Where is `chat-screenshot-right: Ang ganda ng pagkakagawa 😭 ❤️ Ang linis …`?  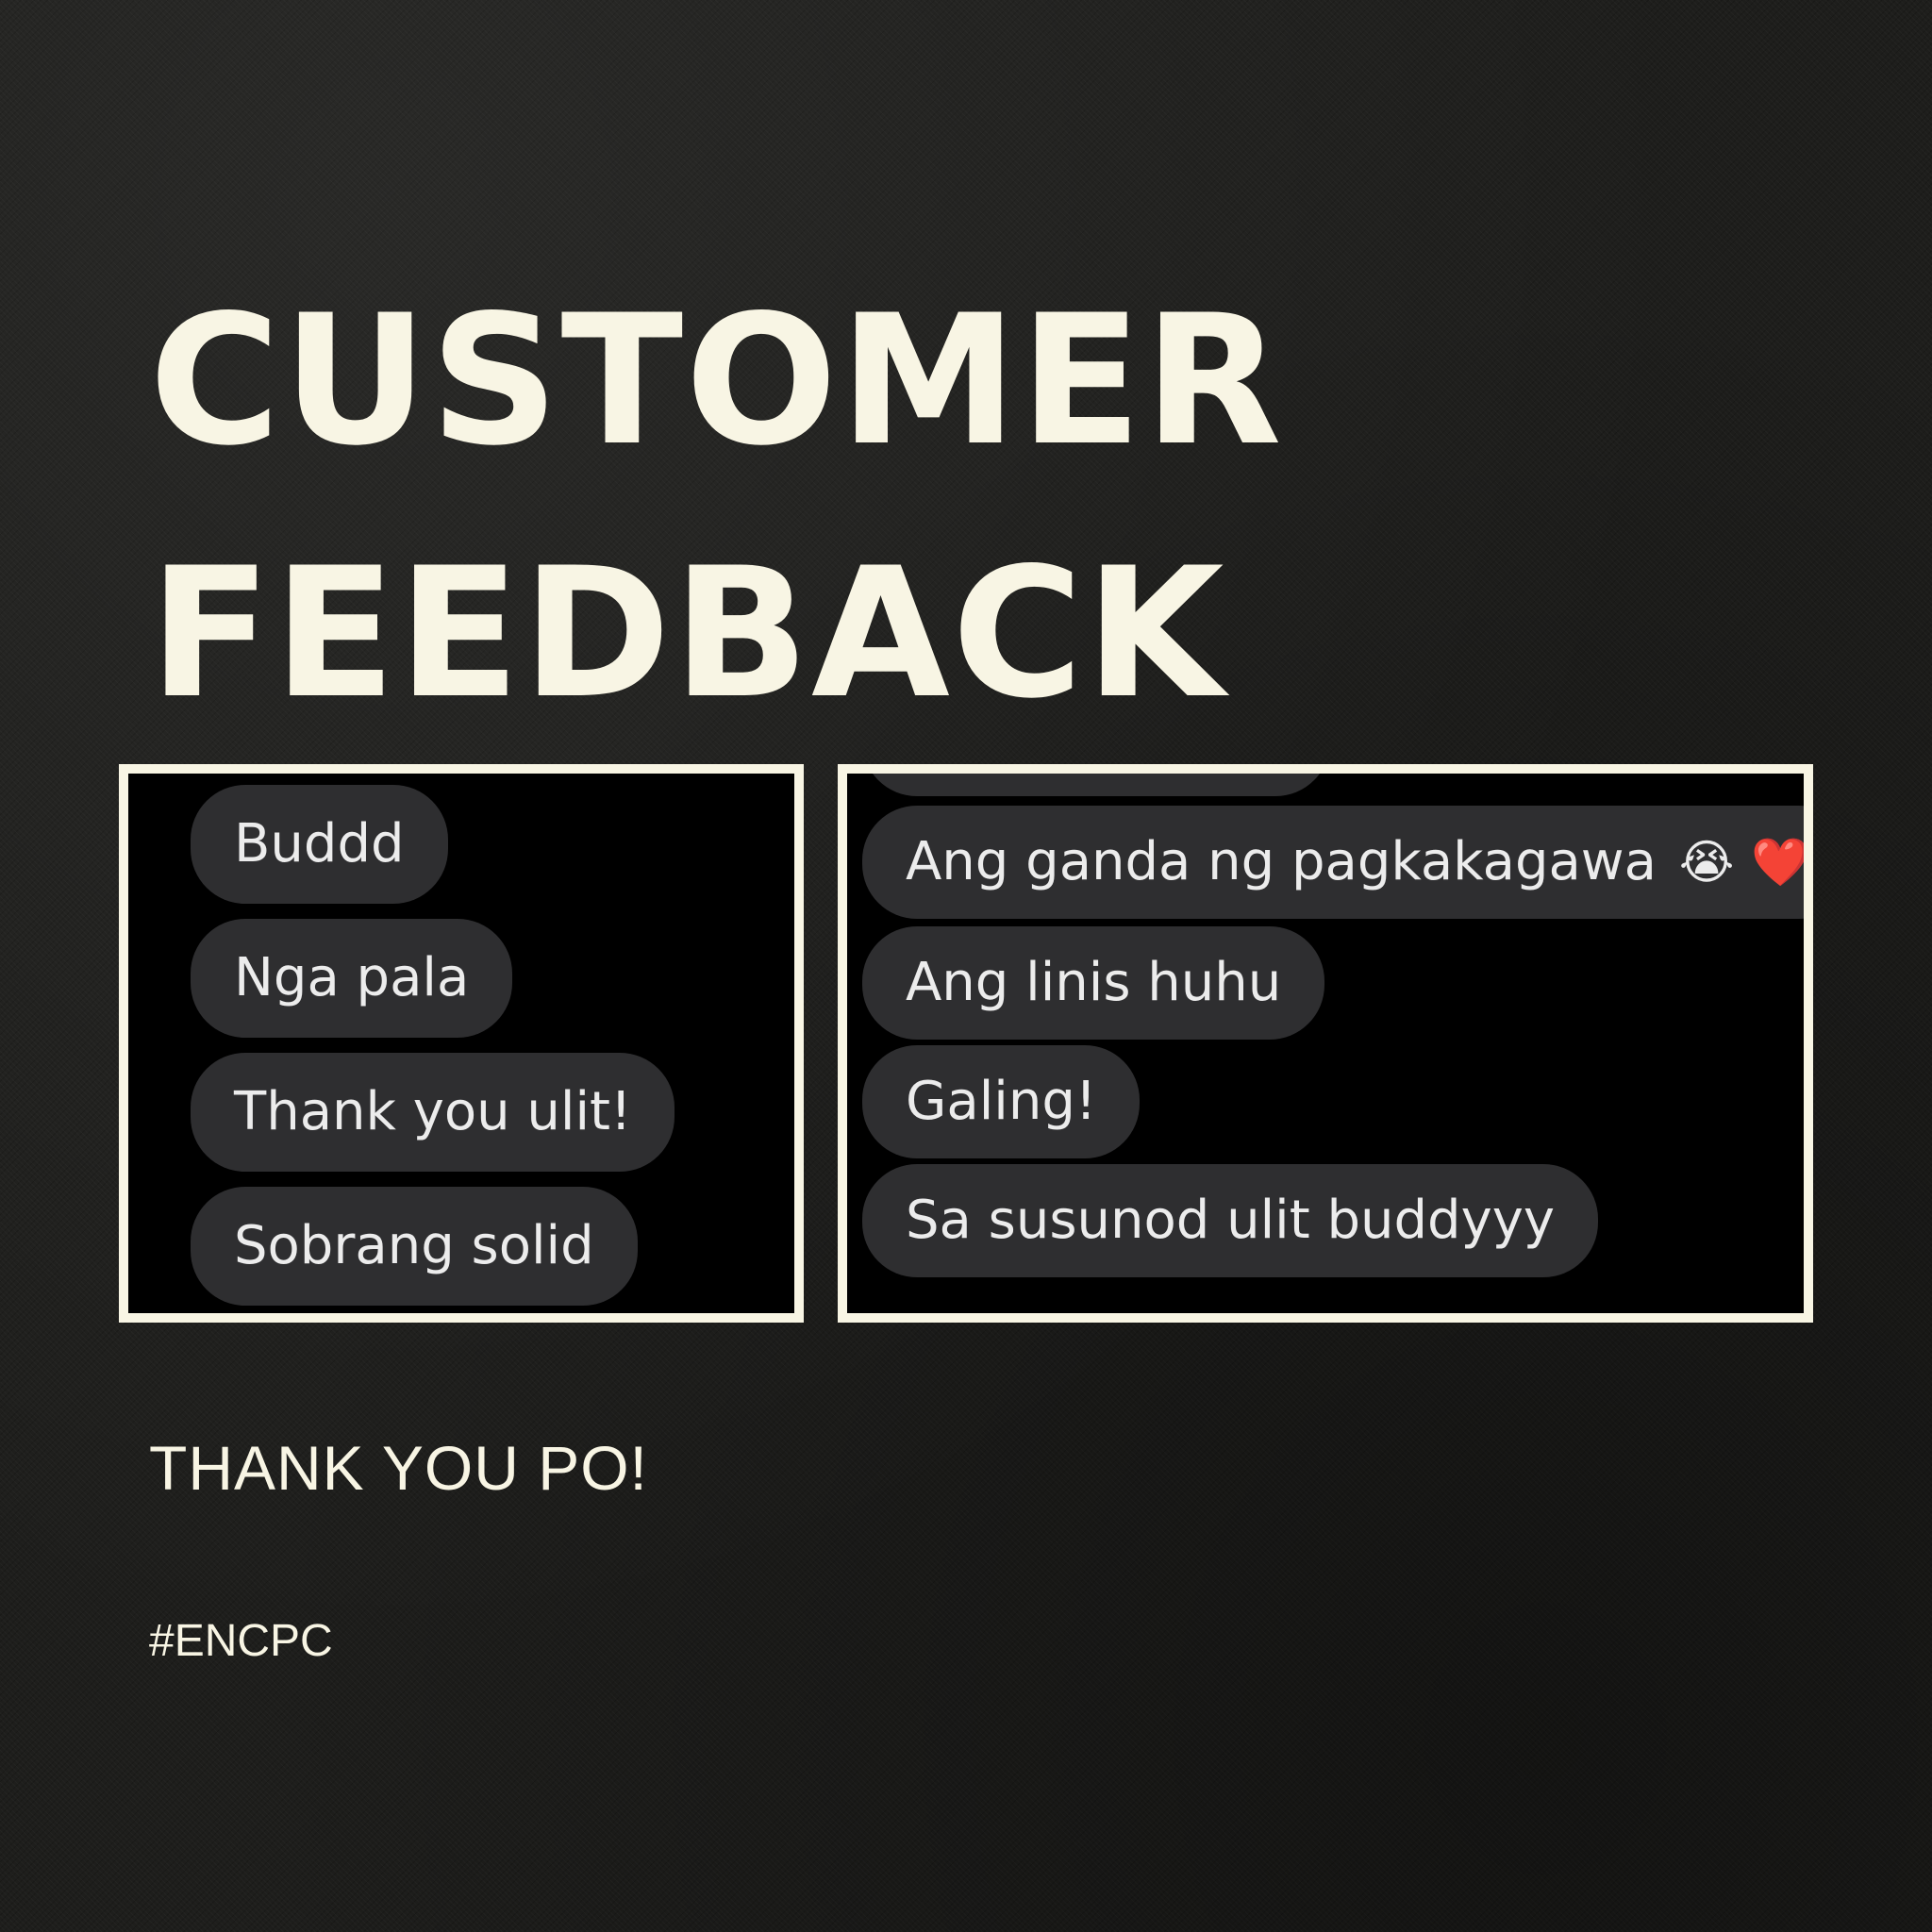 chat-screenshot-right: Ang ganda ng pagkakagawa 😭 ❤️ Ang linis … is located at coordinates (1326, 1043).